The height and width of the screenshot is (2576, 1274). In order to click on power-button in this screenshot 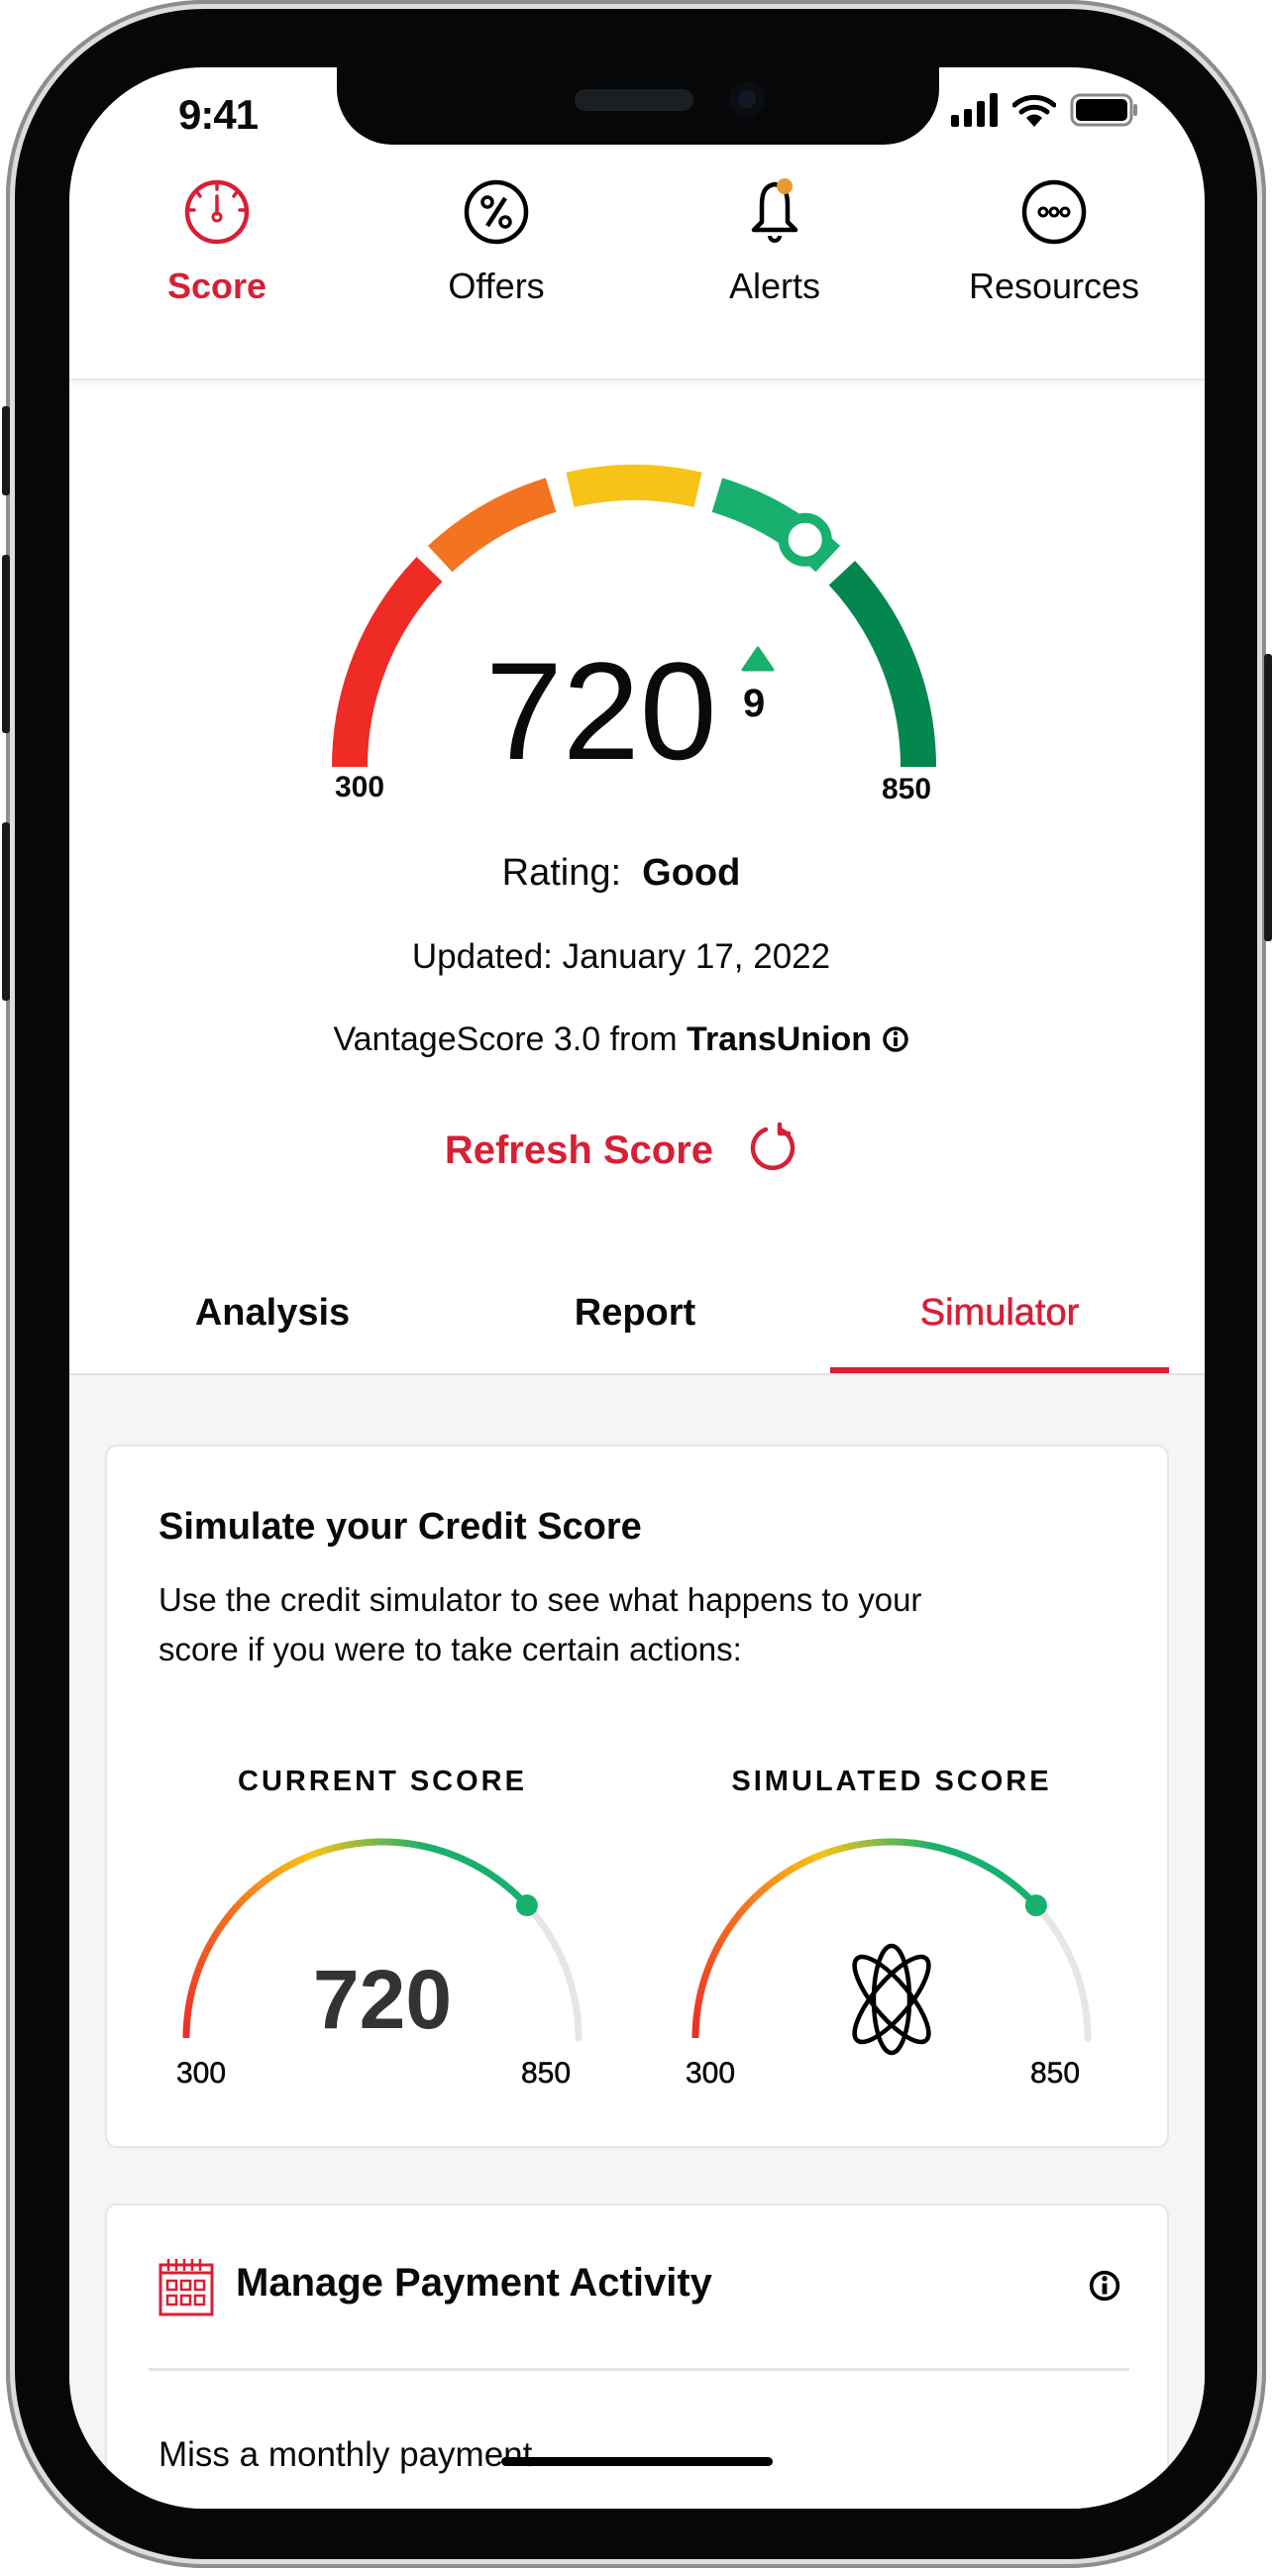, I will do `click(1268, 797)`.